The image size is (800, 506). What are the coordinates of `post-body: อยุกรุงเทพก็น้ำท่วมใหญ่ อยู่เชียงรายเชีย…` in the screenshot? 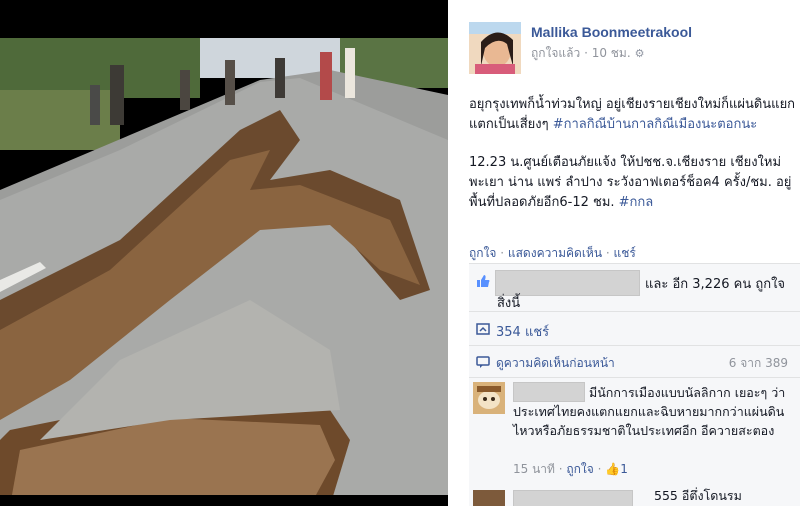 It's located at (633, 163).